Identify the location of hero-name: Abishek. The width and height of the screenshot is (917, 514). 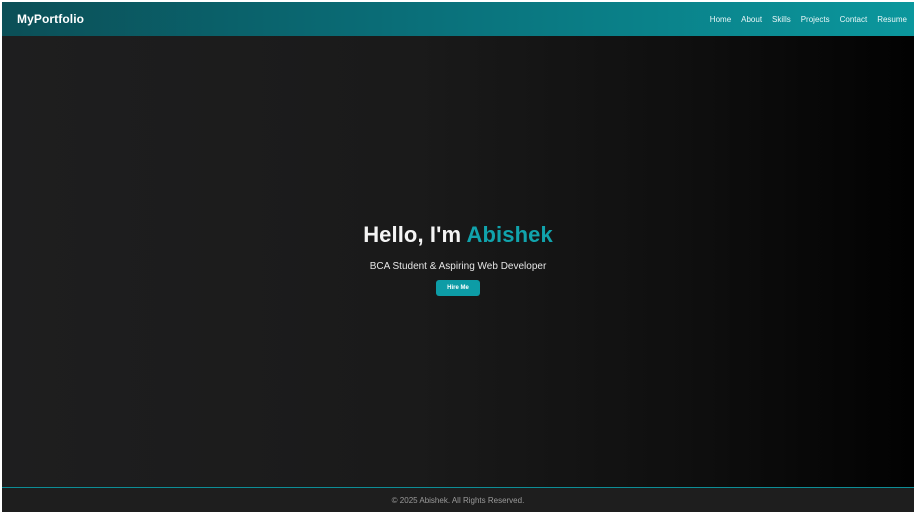
(509, 234).